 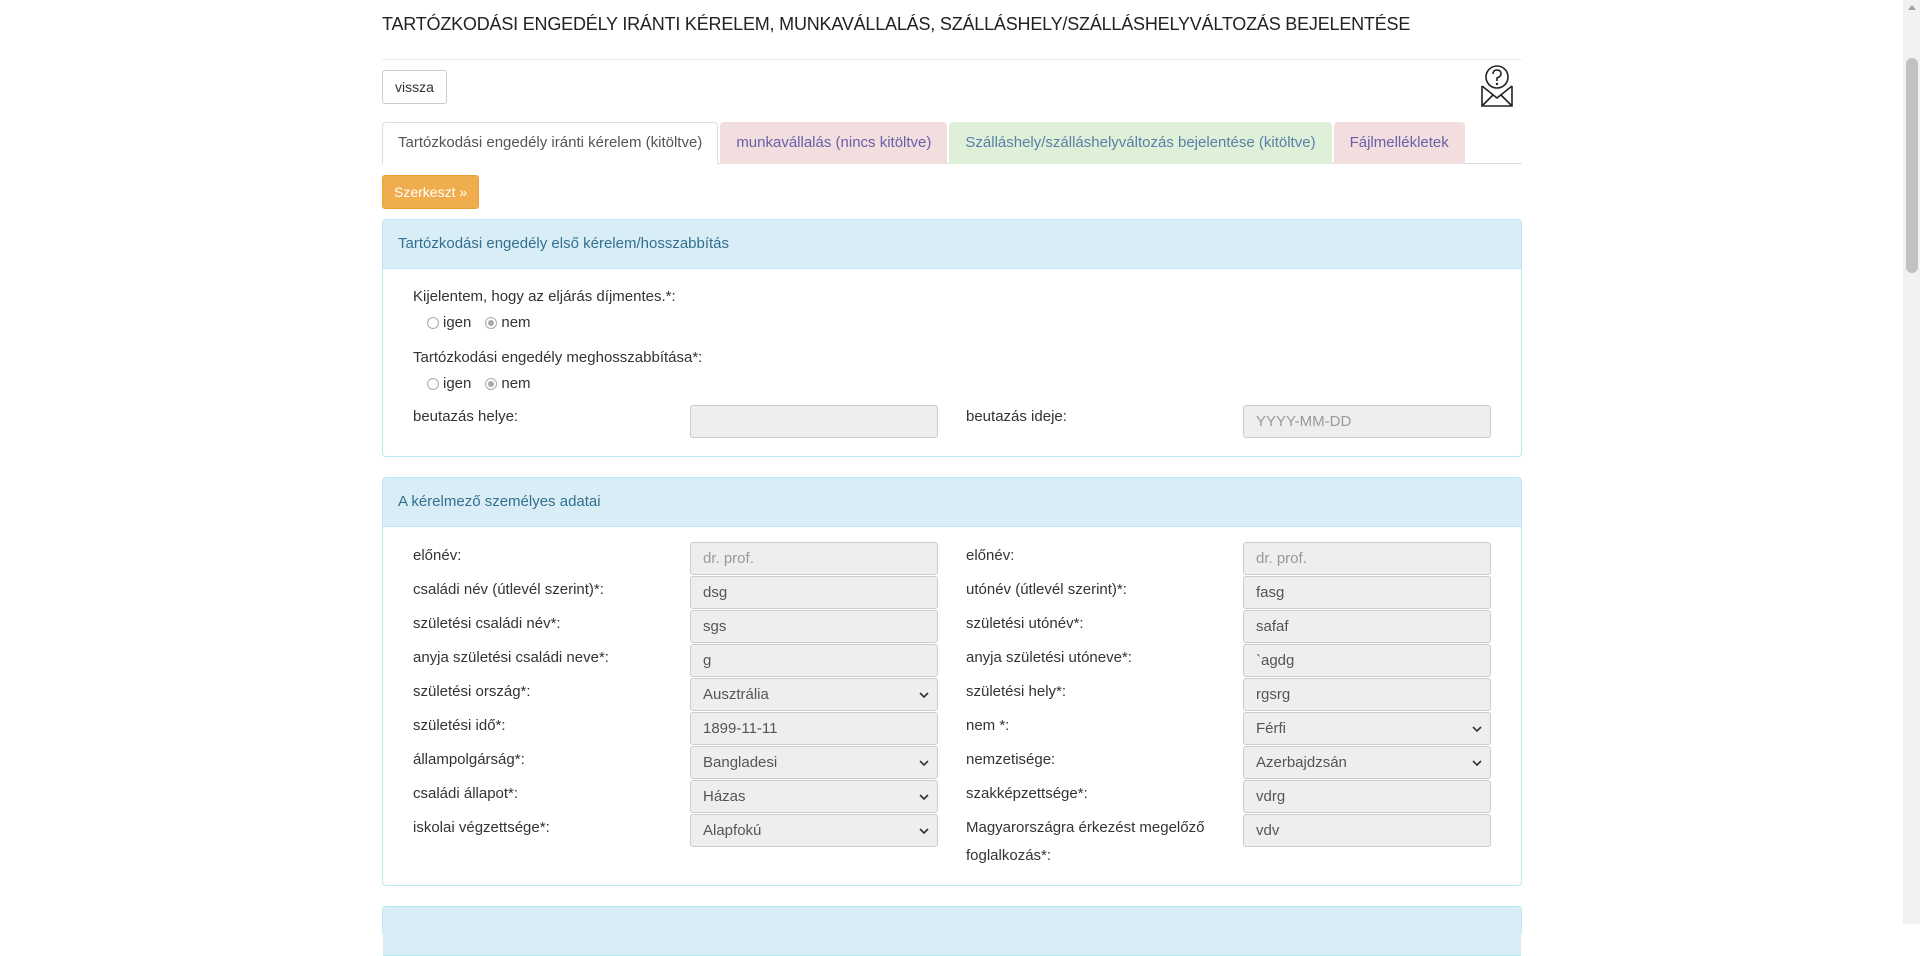 What do you see at coordinates (1911, 462) in the screenshot?
I see `page-scrollbar` at bounding box center [1911, 462].